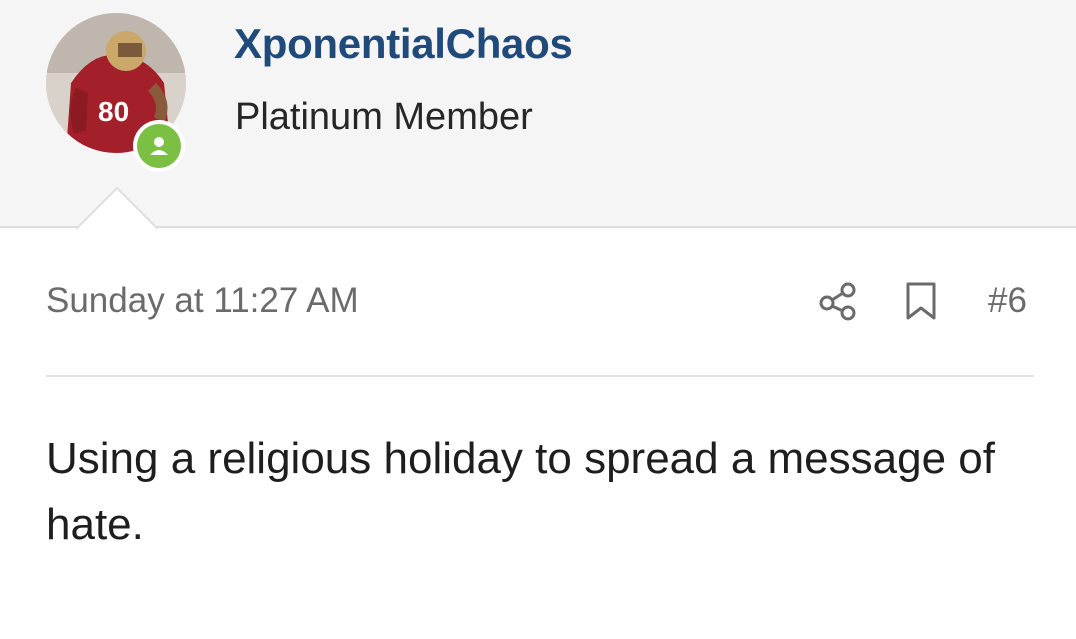 This screenshot has height=639, width=1076. I want to click on post-divider, so click(540, 376).